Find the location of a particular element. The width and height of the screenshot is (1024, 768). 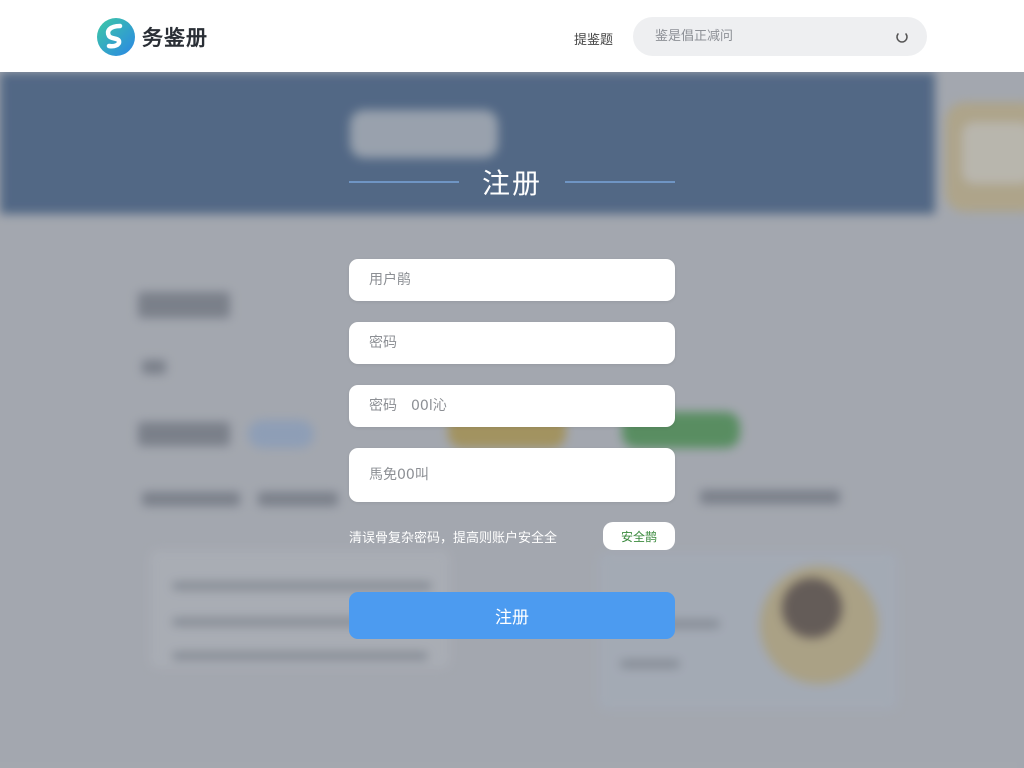

username-field is located at coordinates (512, 280).